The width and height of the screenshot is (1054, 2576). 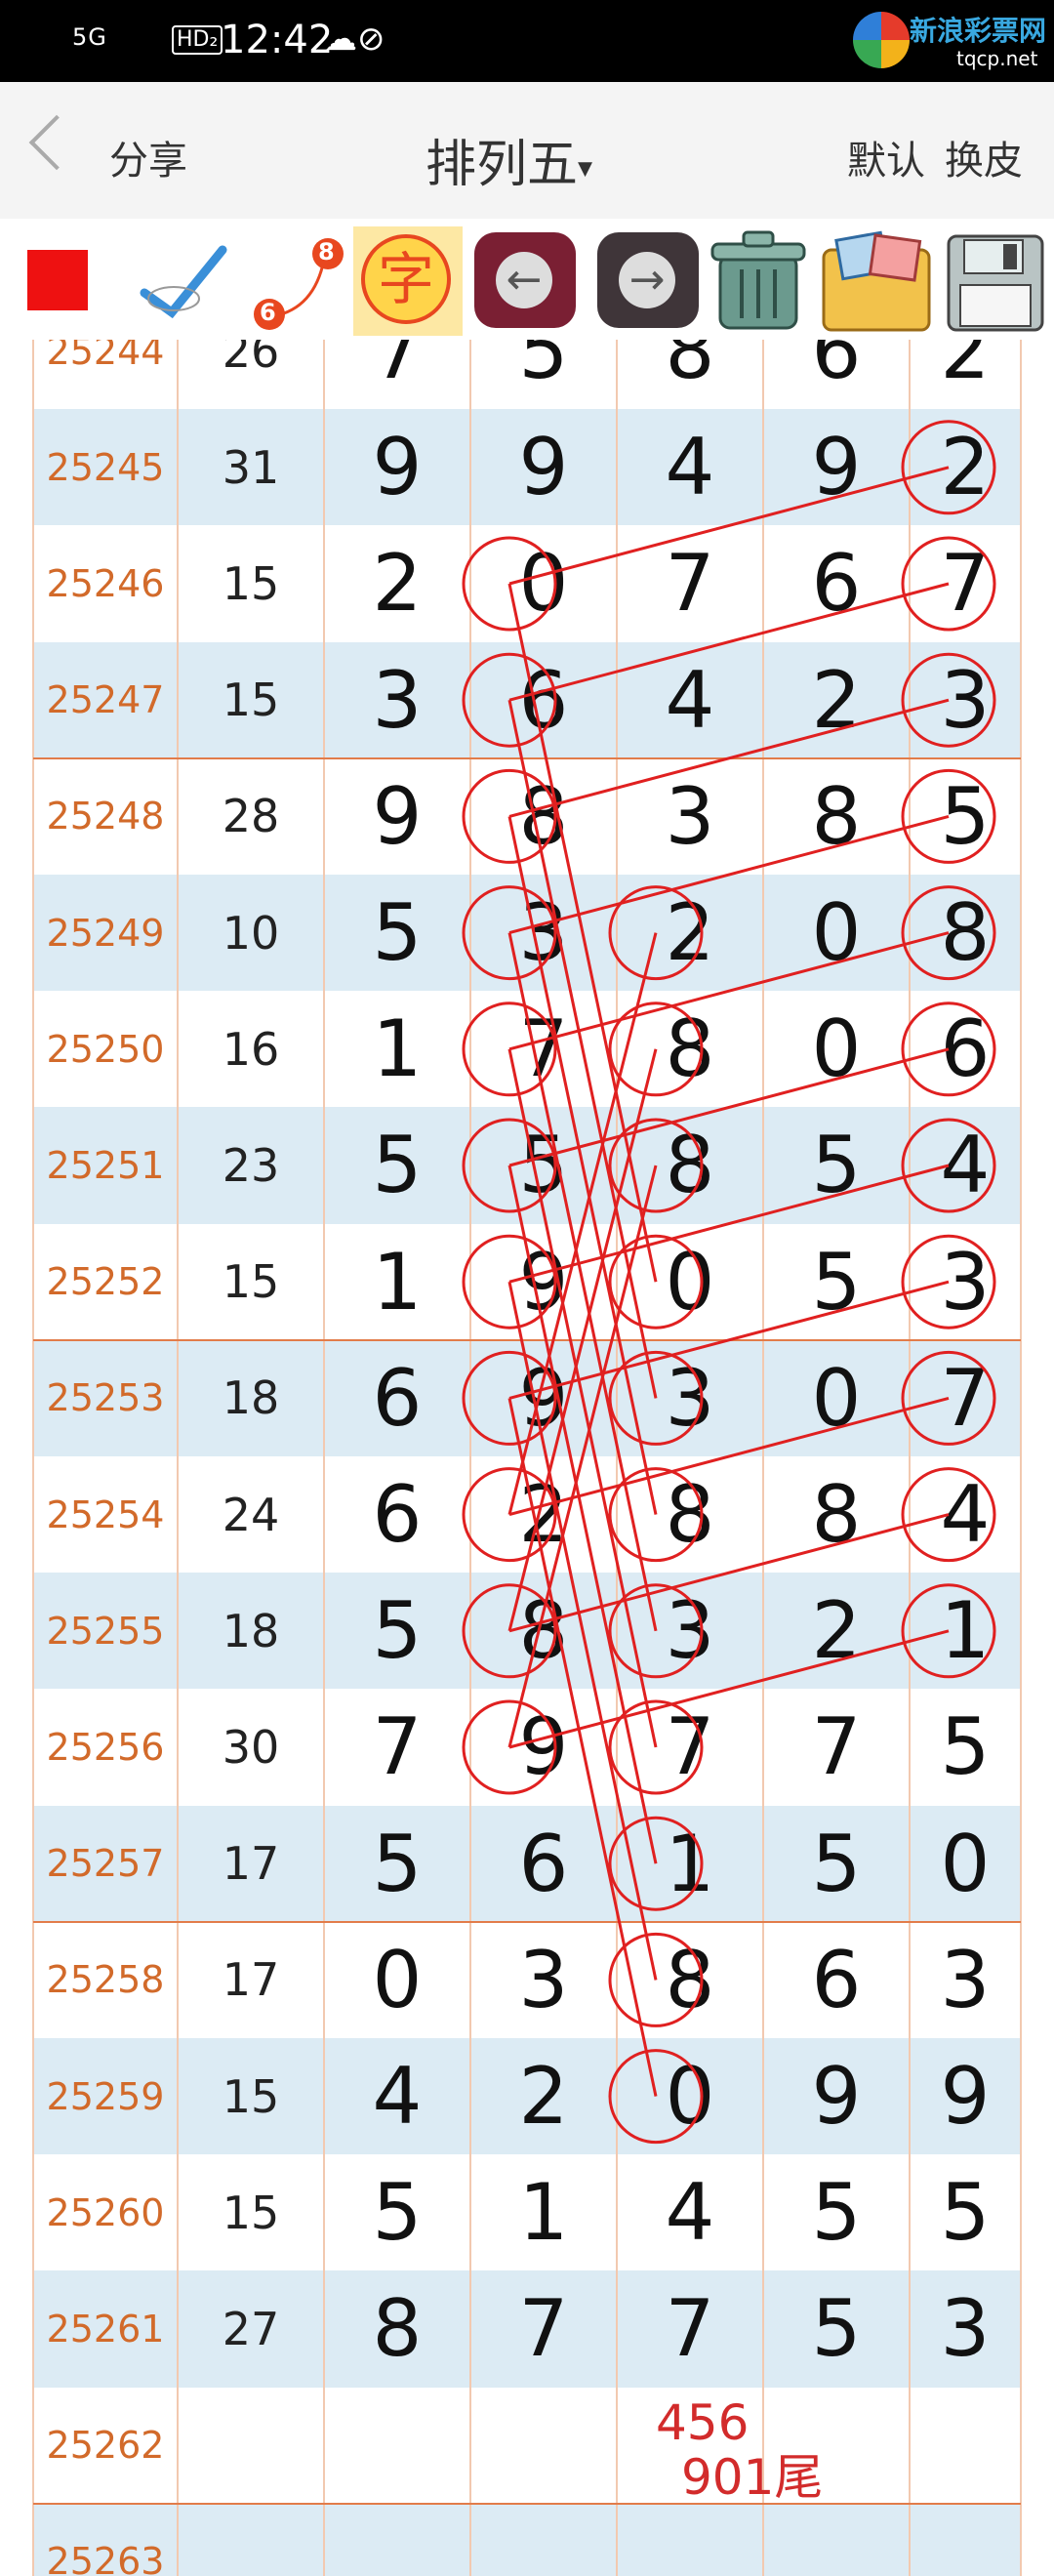 I want to click on next-button: →, so click(x=648, y=280).